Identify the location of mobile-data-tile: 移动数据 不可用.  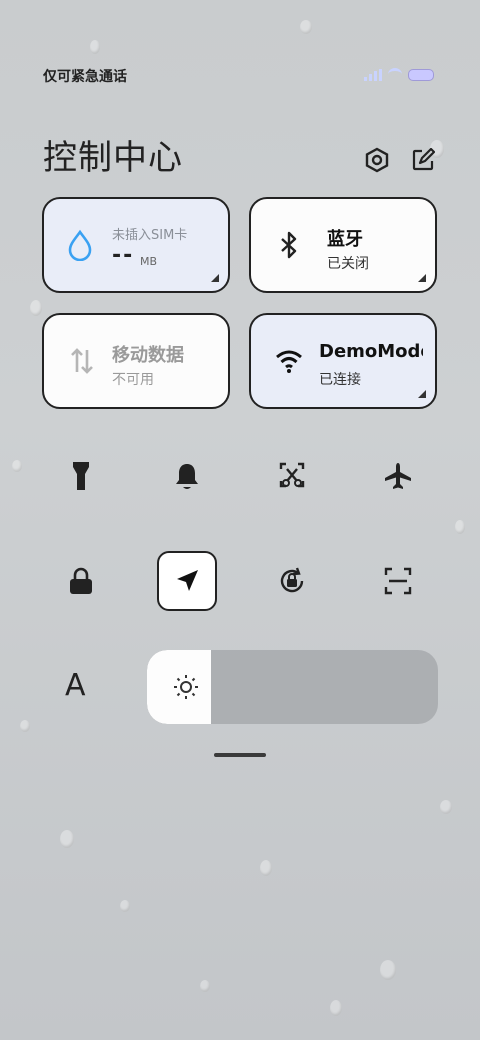
(136, 361).